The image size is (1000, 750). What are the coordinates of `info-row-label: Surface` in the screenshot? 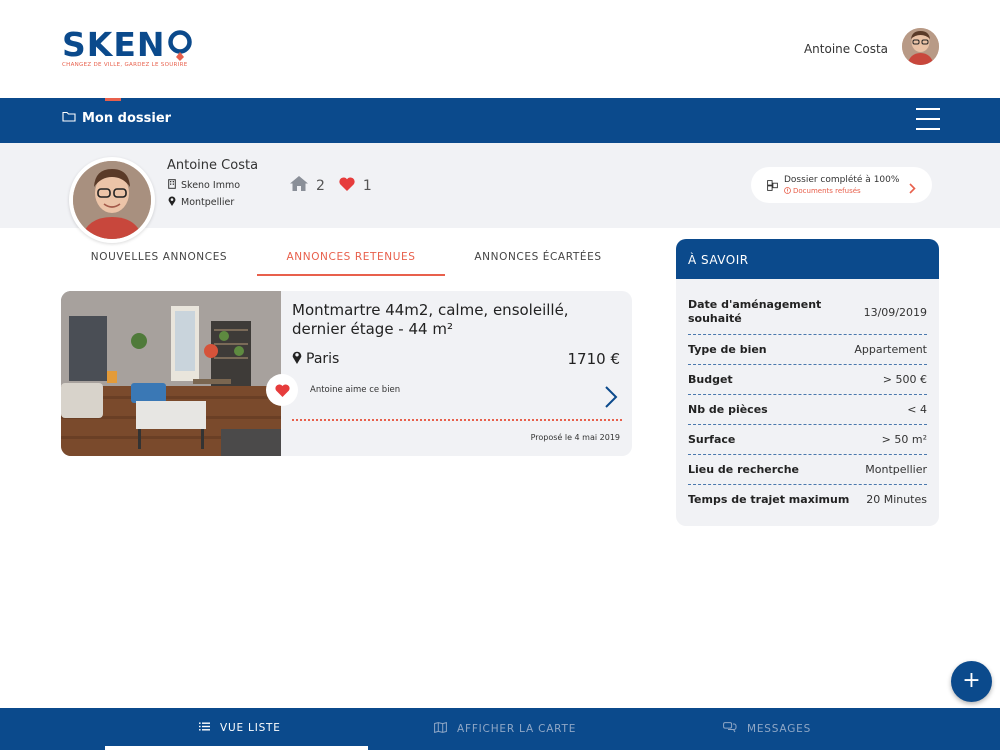 It's located at (712, 439).